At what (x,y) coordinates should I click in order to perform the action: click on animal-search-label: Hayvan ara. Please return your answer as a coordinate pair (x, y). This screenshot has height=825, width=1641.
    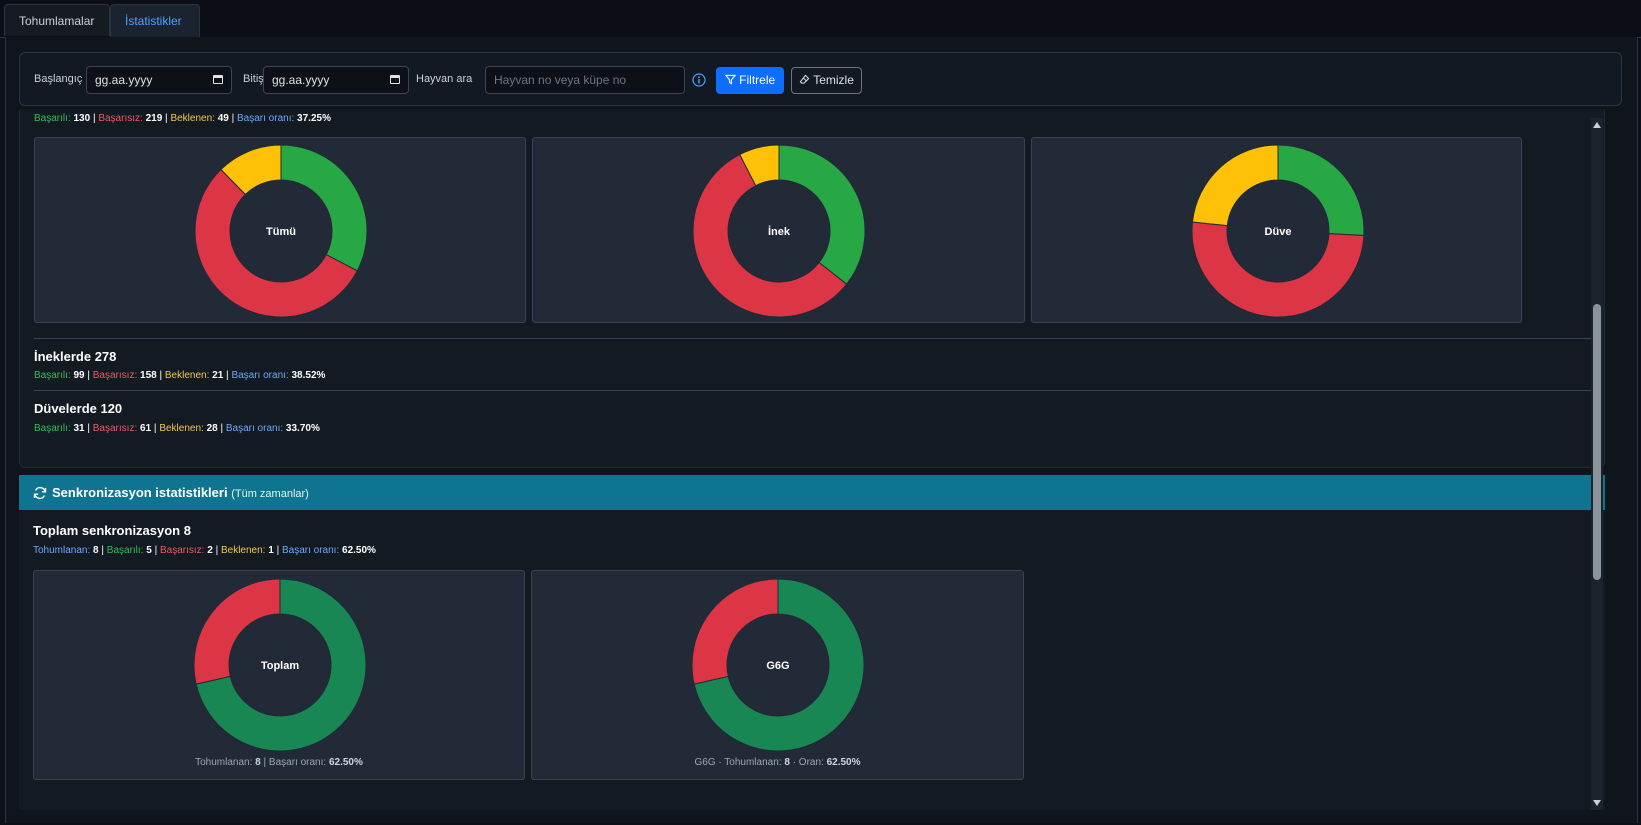
    Looking at the image, I should click on (444, 79).